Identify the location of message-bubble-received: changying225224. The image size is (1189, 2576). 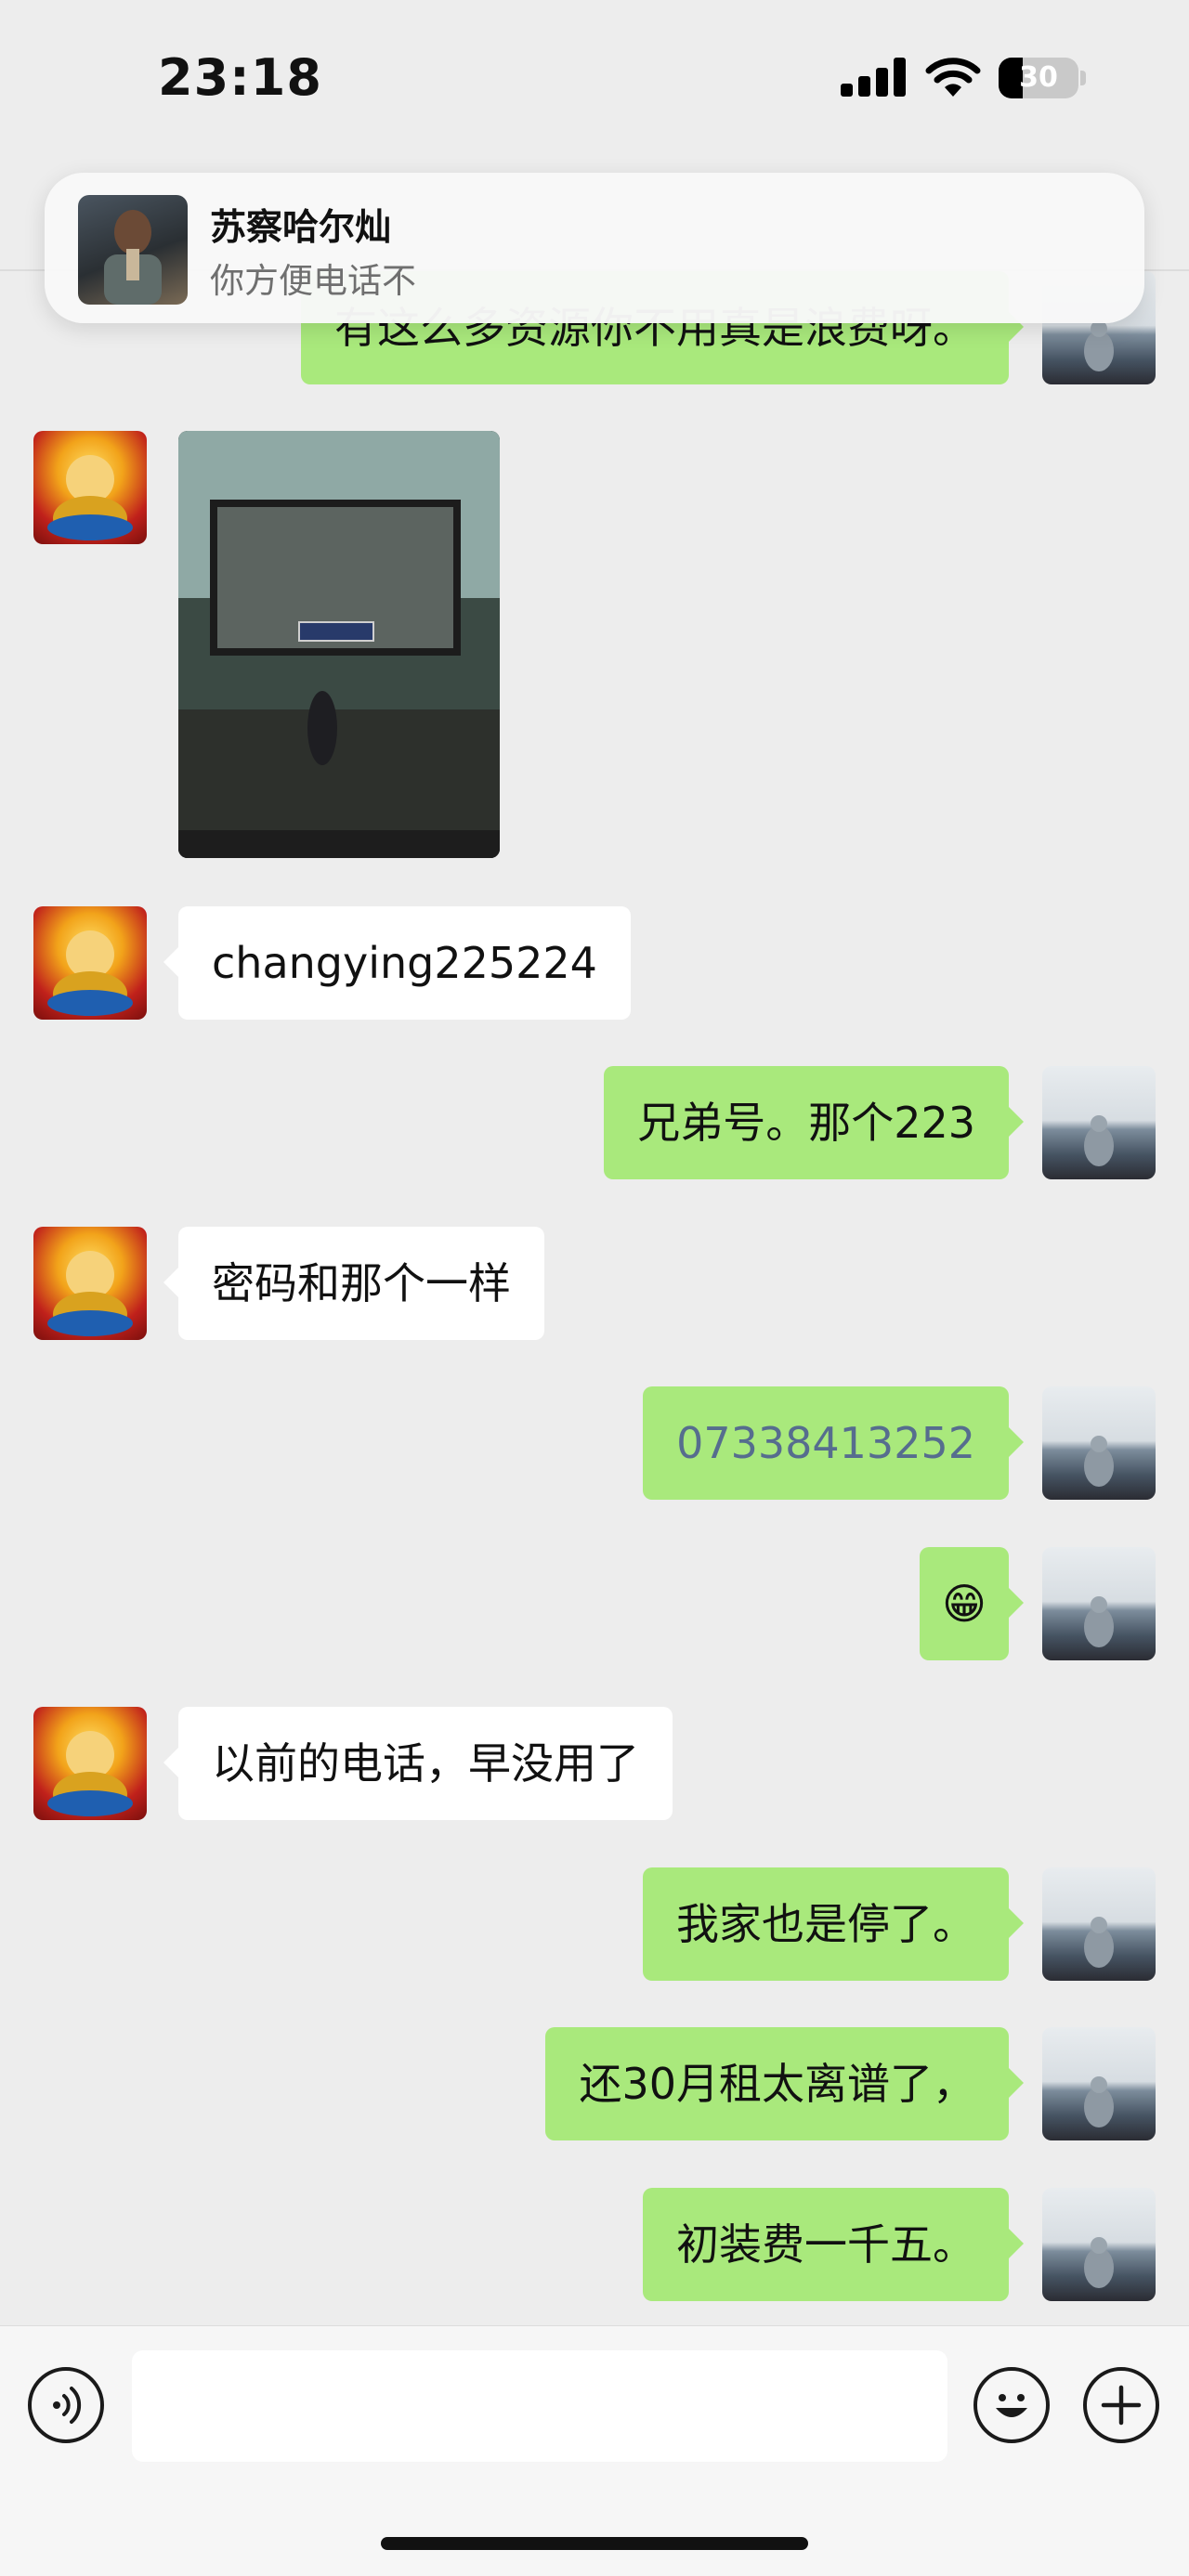
(397, 963).